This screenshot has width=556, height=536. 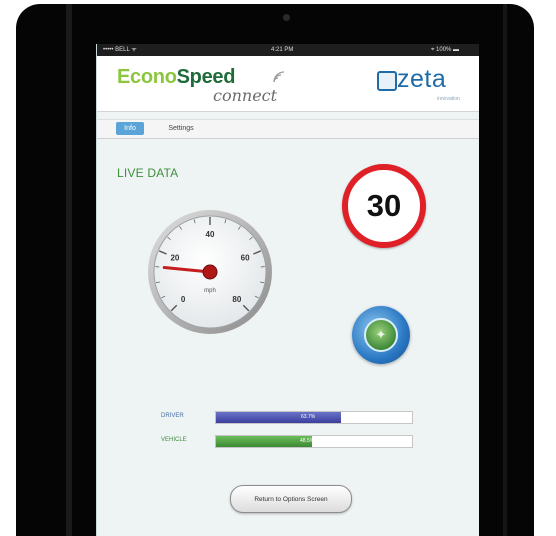 What do you see at coordinates (307, 441) in the screenshot?
I see `vehicle-progress-value: 48.5%` at bounding box center [307, 441].